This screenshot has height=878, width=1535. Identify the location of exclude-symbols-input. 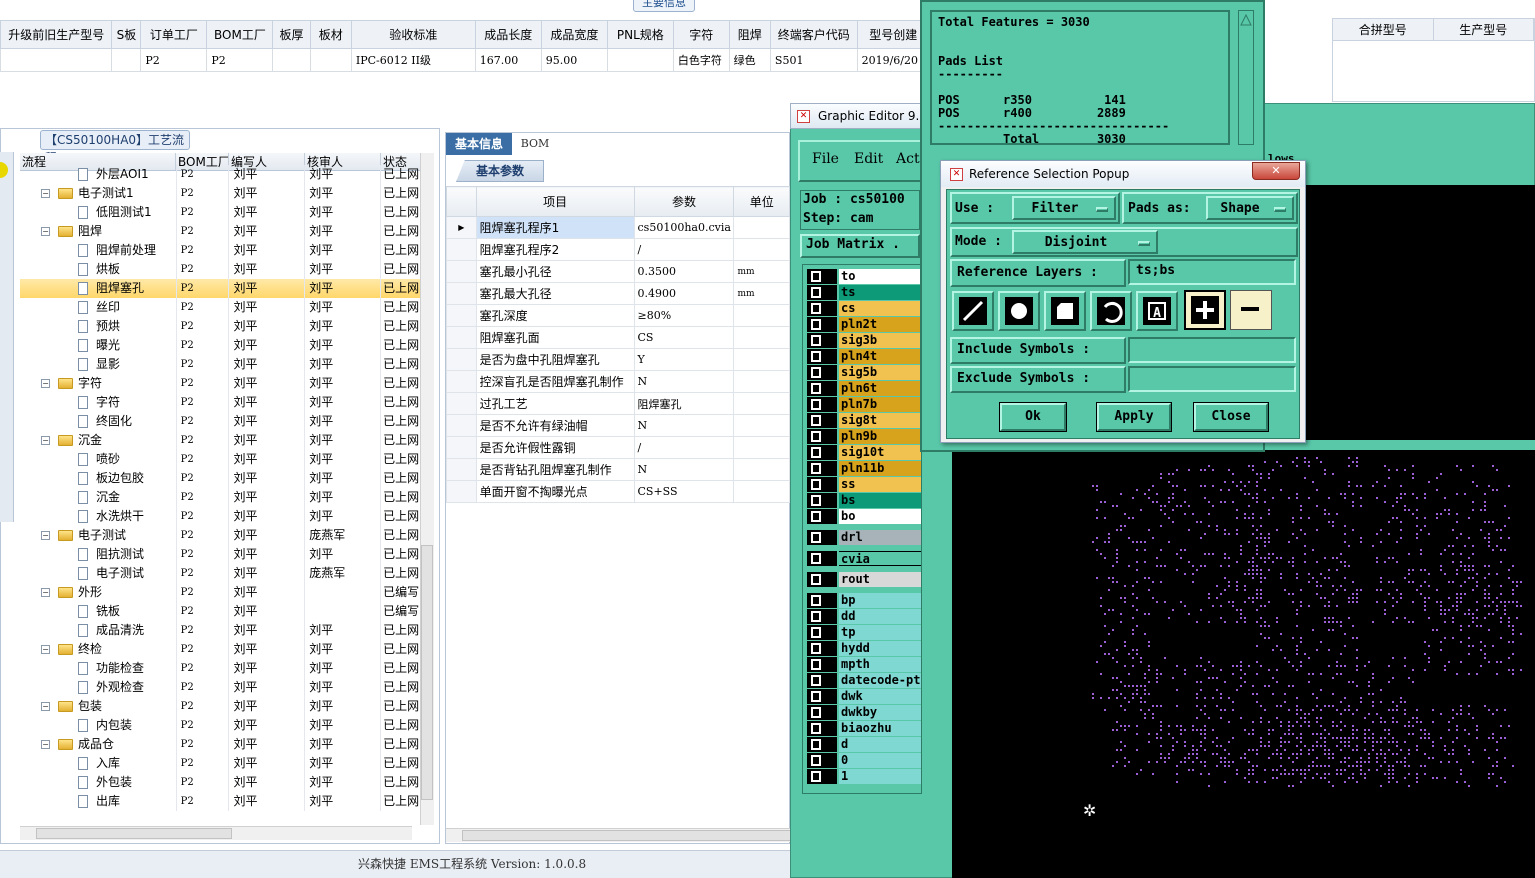
(1212, 379).